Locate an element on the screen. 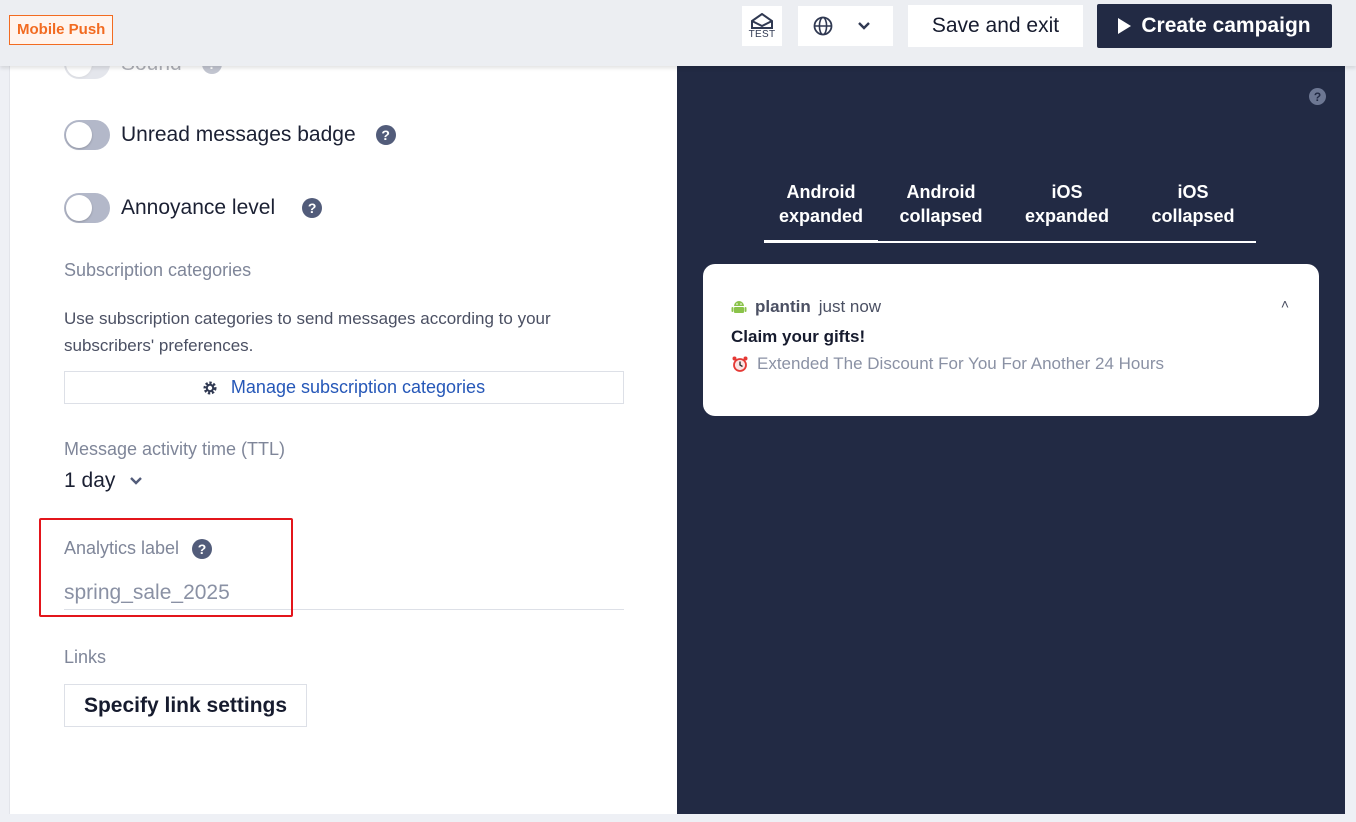 Image resolution: width=1356 pixels, height=822 pixels. unread-badge-toggle is located at coordinates (87, 135).